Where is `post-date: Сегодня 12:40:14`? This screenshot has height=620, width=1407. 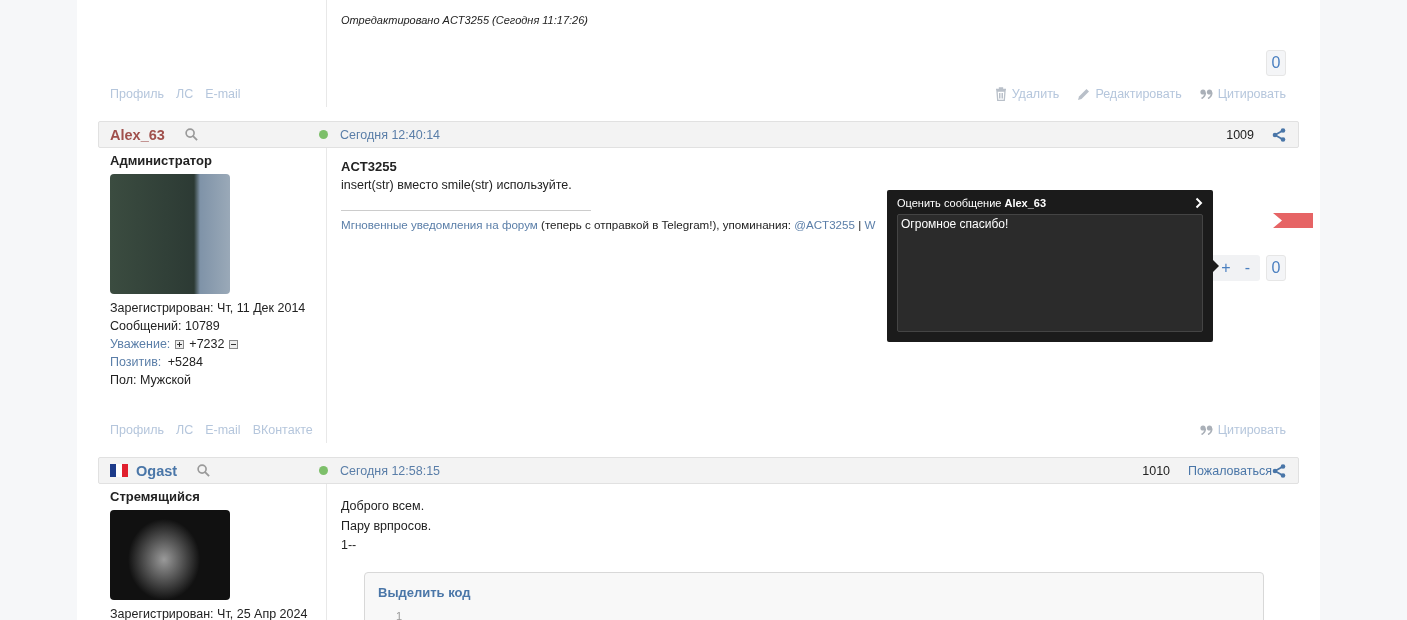 post-date: Сегодня 12:40:14 is located at coordinates (390, 134).